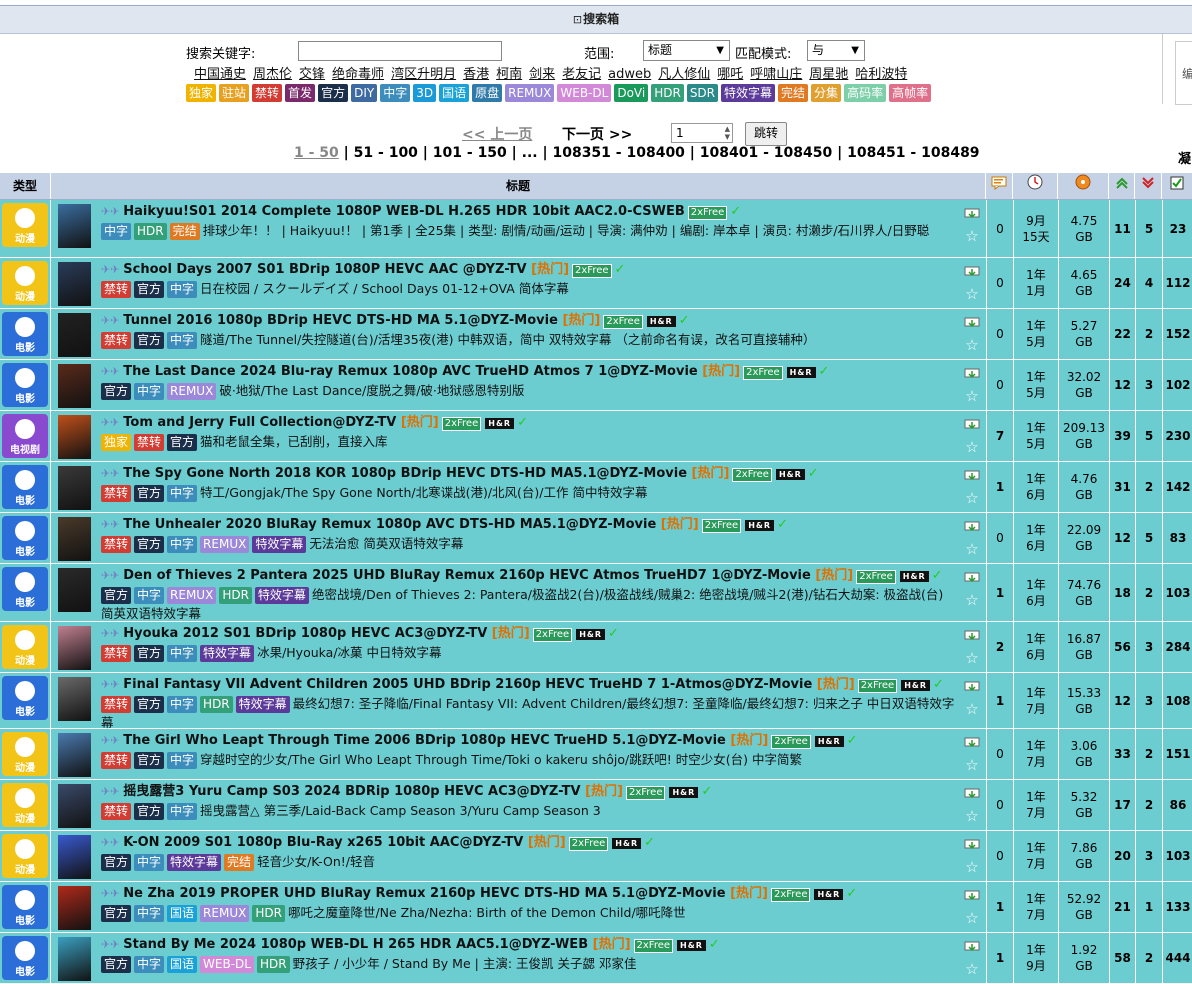 This screenshot has height=984, width=1192. What do you see at coordinates (1122, 334) in the screenshot?
I see `seeders-count: 22` at bounding box center [1122, 334].